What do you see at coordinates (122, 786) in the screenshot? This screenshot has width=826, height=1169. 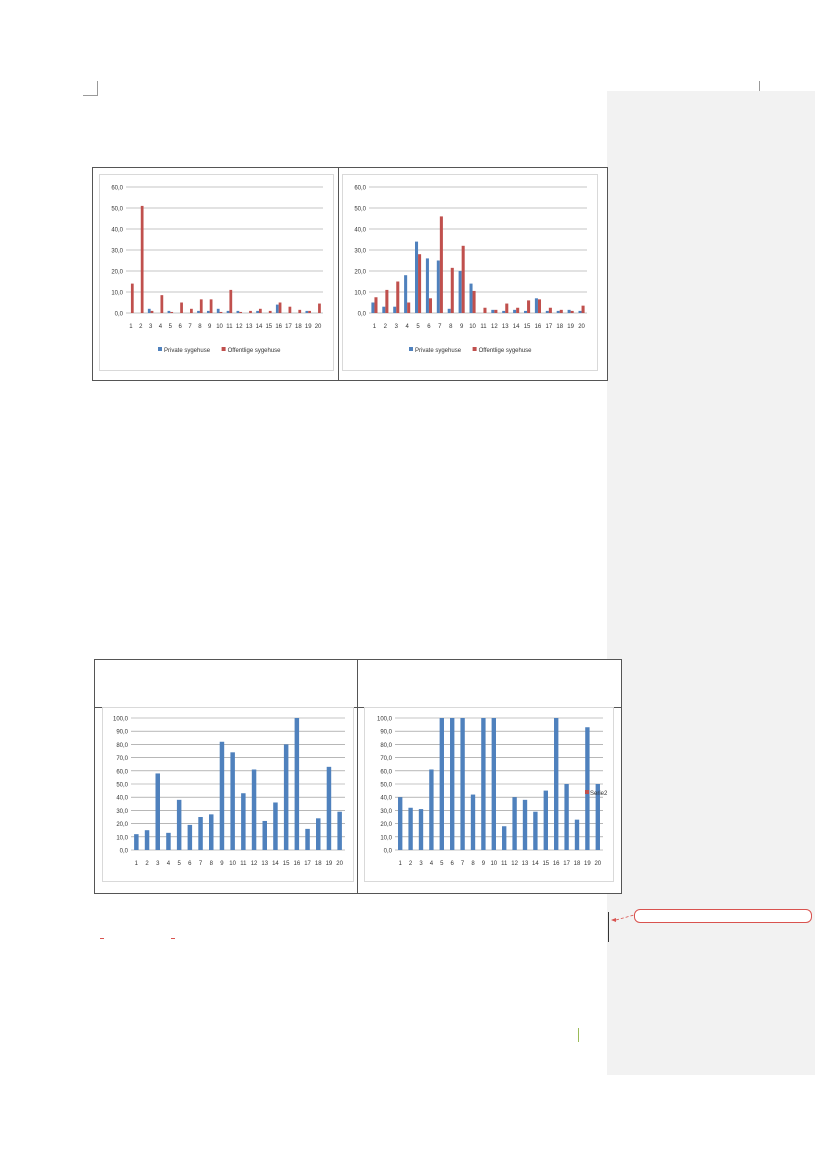 I see `y-tick-label: 50,0` at bounding box center [122, 786].